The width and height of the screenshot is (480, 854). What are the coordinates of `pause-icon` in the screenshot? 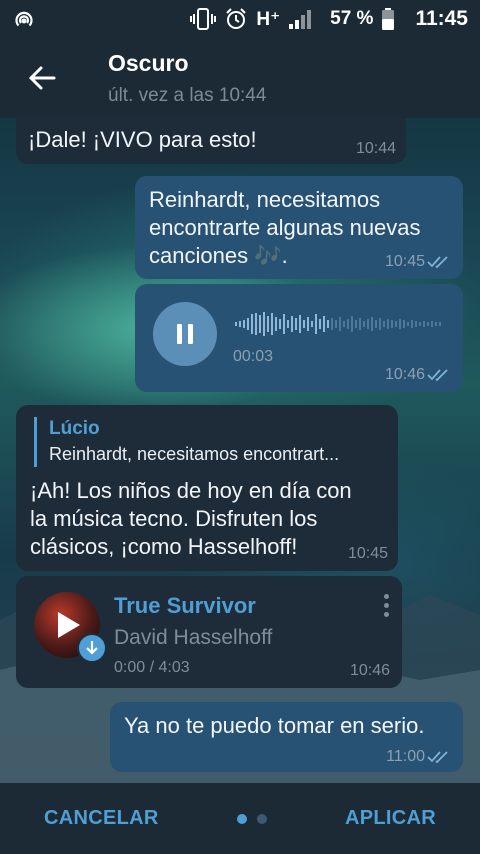 It's located at (185, 334).